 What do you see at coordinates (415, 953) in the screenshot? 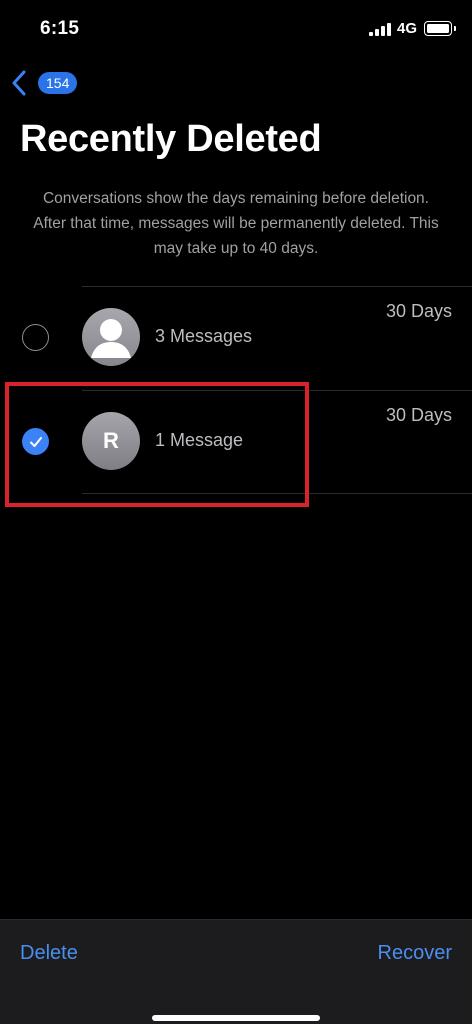
I see `recover-button: Recover` at bounding box center [415, 953].